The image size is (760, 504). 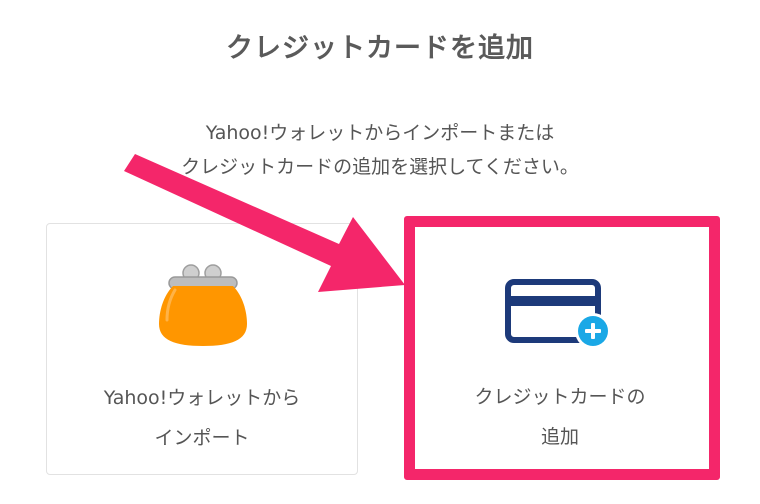 What do you see at coordinates (560, 397) in the screenshot?
I see `credit-option-label-line-1: クレジットカードの` at bounding box center [560, 397].